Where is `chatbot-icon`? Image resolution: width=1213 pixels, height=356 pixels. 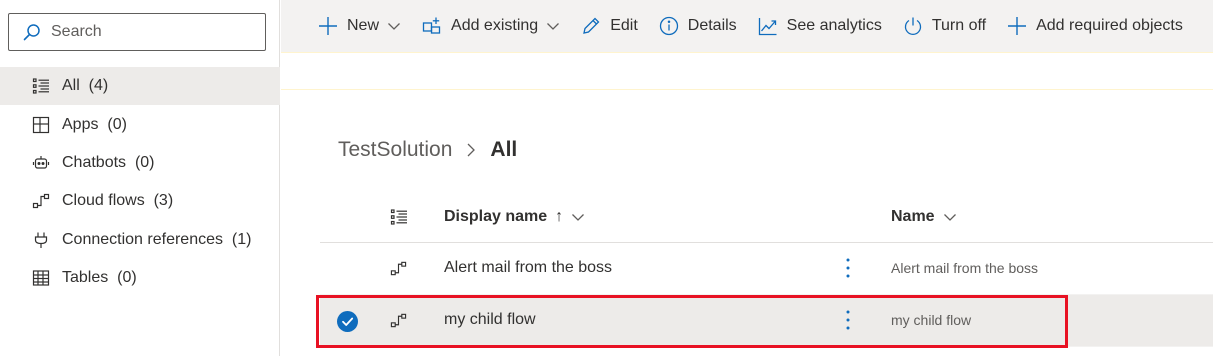 chatbot-icon is located at coordinates (41, 163).